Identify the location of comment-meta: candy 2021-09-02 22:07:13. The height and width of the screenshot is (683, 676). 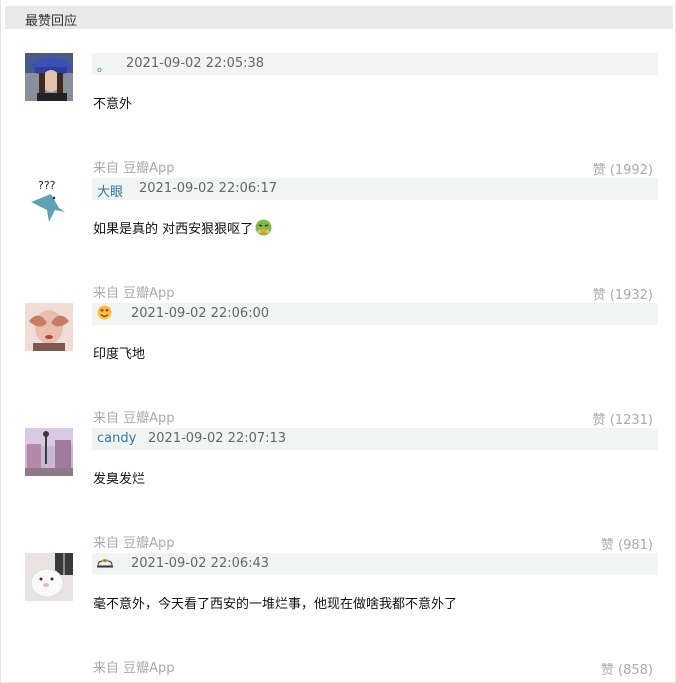
(375, 439).